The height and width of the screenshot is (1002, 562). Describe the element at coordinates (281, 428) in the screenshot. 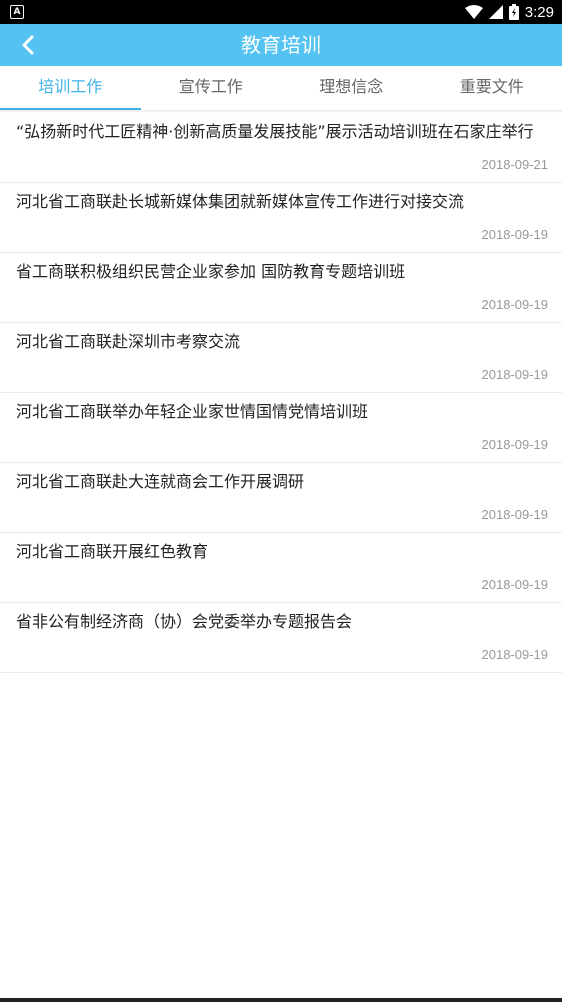

I see `list-item: 河北省工商联举办年轻企业家世情国情党情培训班 2018-09-19` at that location.